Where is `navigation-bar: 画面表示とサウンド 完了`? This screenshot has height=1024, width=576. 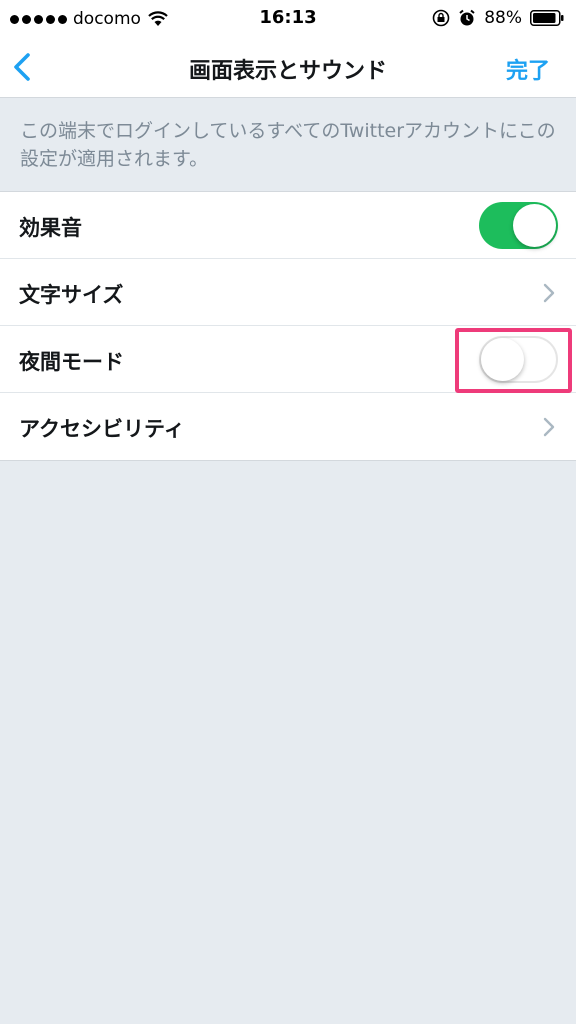
navigation-bar: 画面表示とサウンド 完了 is located at coordinates (288, 69).